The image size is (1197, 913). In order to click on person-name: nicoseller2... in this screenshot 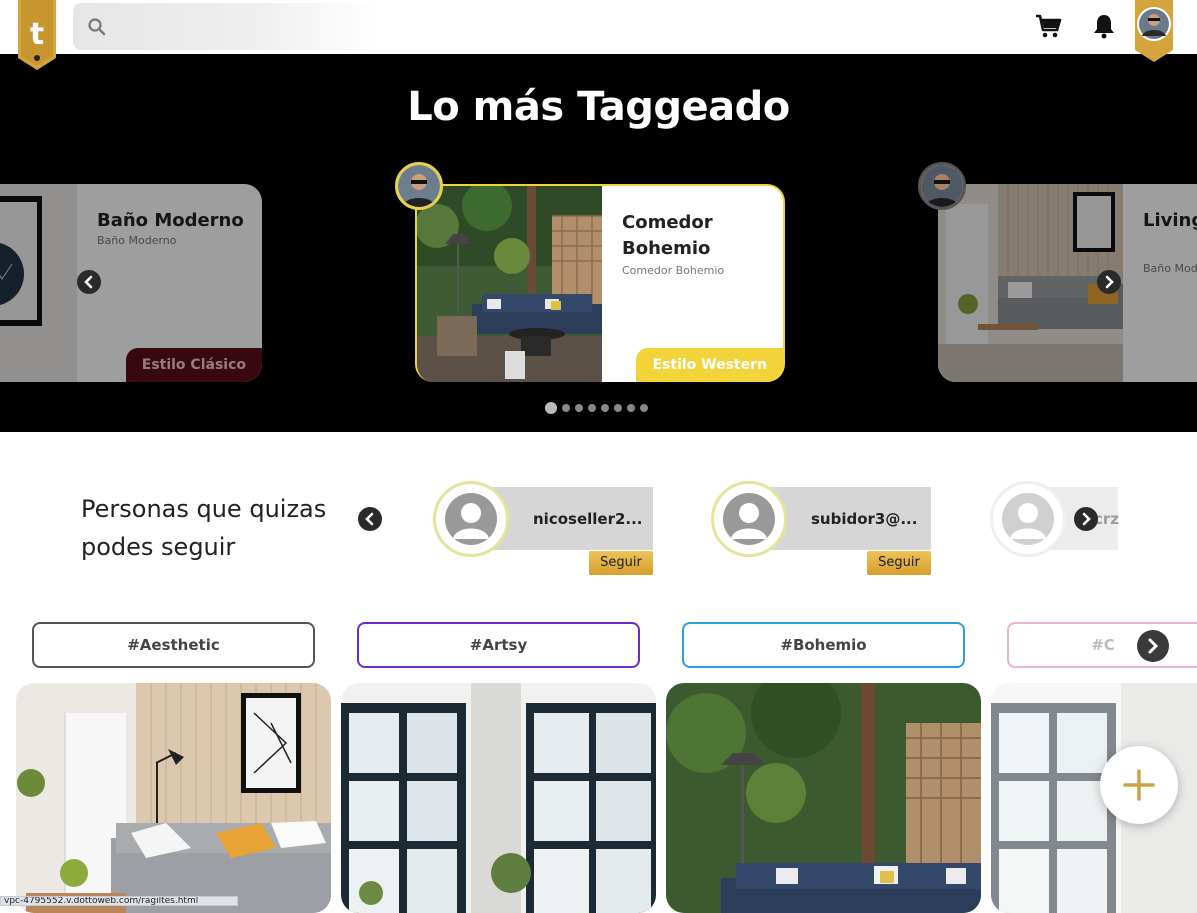, I will do `click(588, 519)`.